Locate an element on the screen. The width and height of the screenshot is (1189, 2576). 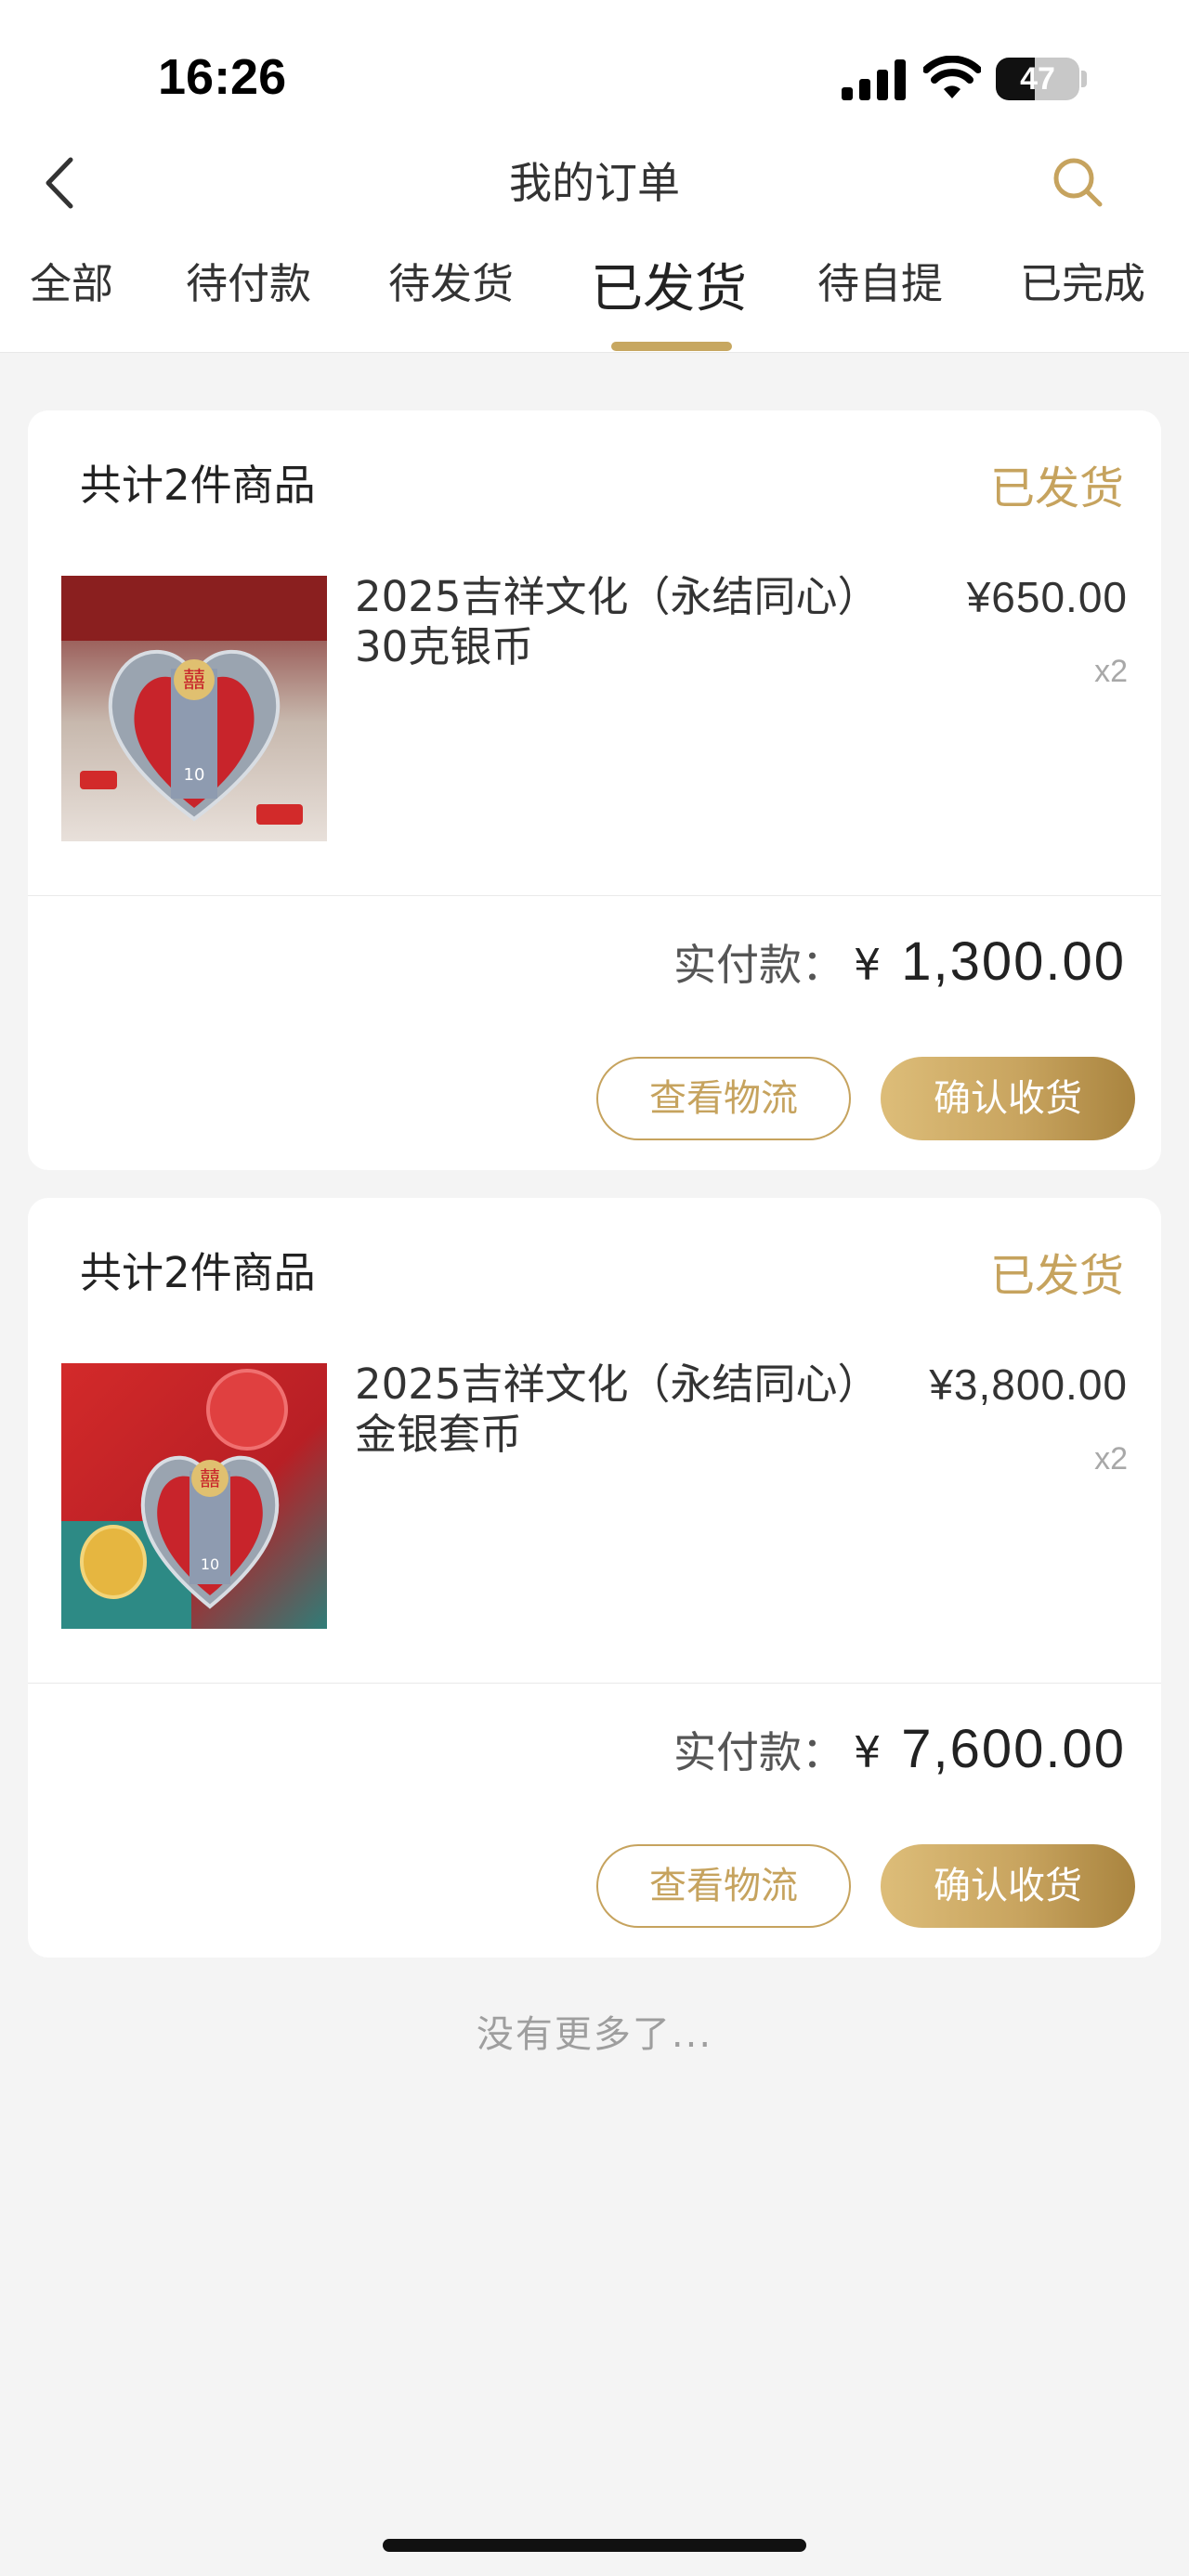
wifi-icon is located at coordinates (952, 77).